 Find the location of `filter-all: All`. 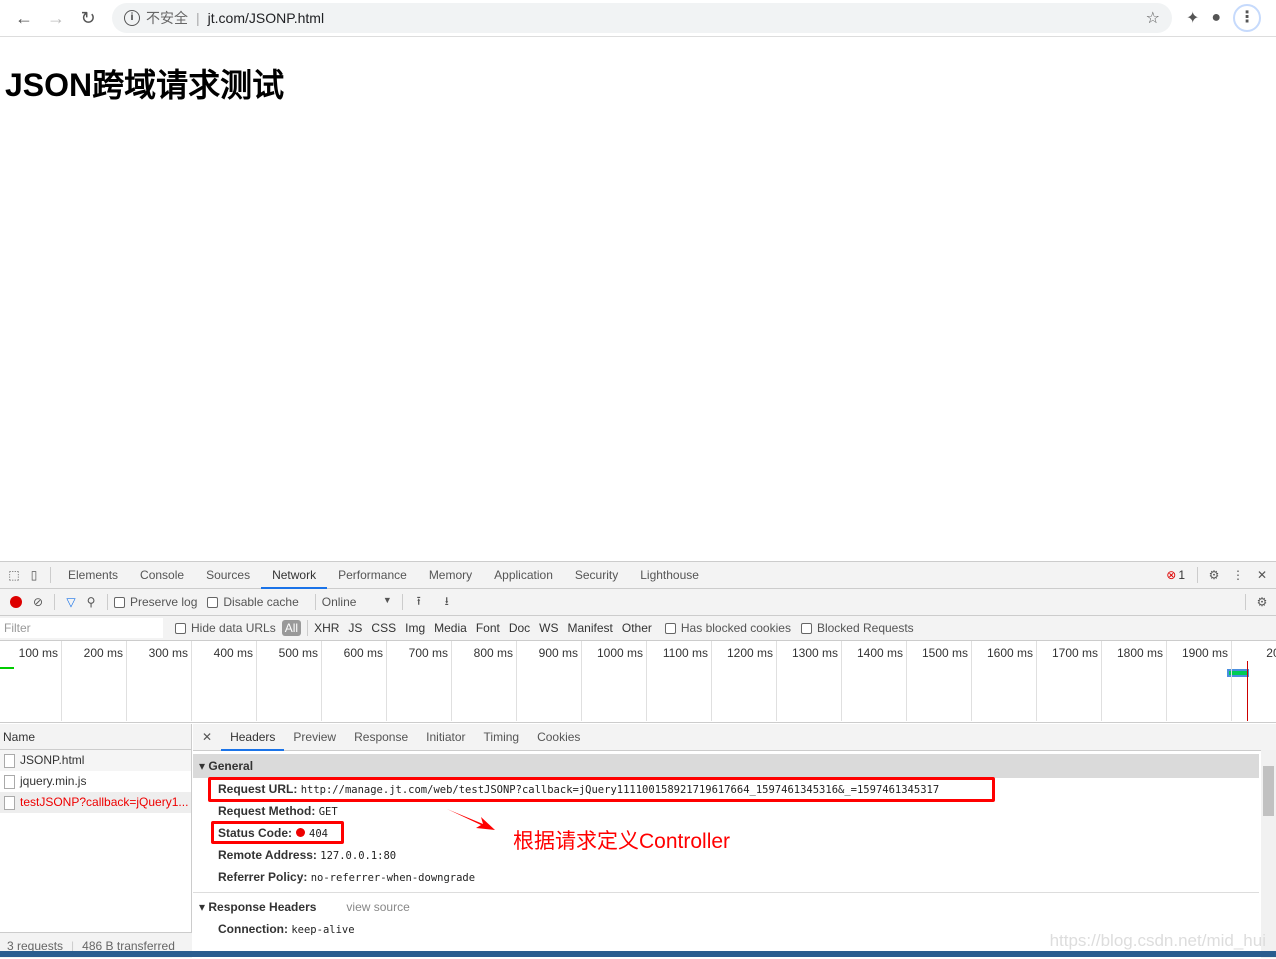

filter-all: All is located at coordinates (291, 628).